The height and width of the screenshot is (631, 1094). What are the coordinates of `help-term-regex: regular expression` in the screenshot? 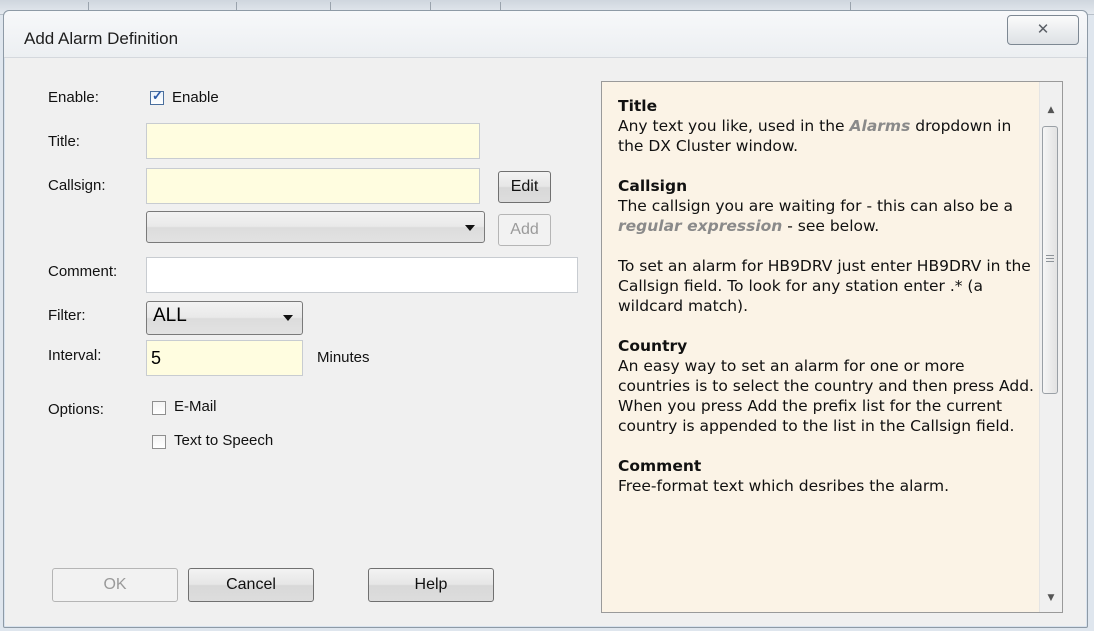 It's located at (700, 226).